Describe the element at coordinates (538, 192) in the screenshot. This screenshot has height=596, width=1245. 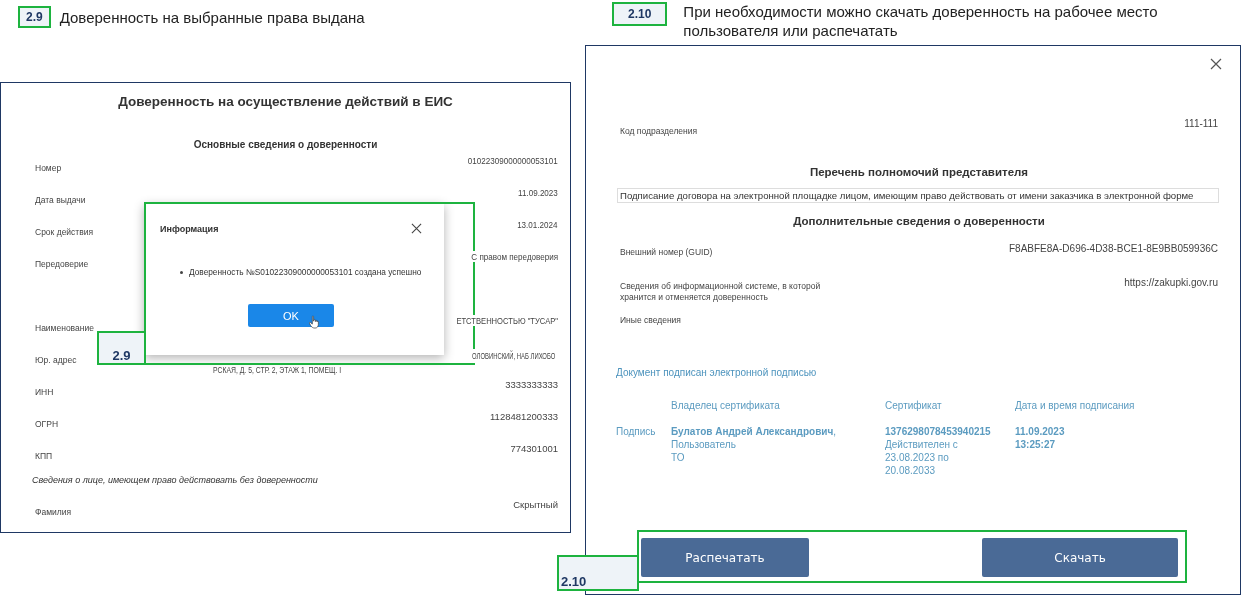
I see `field-value: 11.09.2023` at that location.